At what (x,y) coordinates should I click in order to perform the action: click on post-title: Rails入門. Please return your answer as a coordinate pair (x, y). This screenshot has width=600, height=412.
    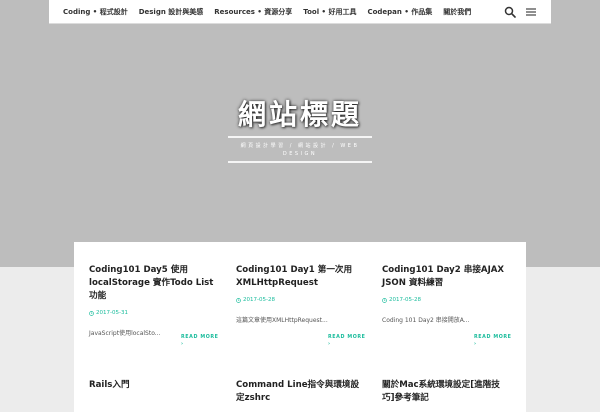
    Looking at the image, I should click on (153, 385).